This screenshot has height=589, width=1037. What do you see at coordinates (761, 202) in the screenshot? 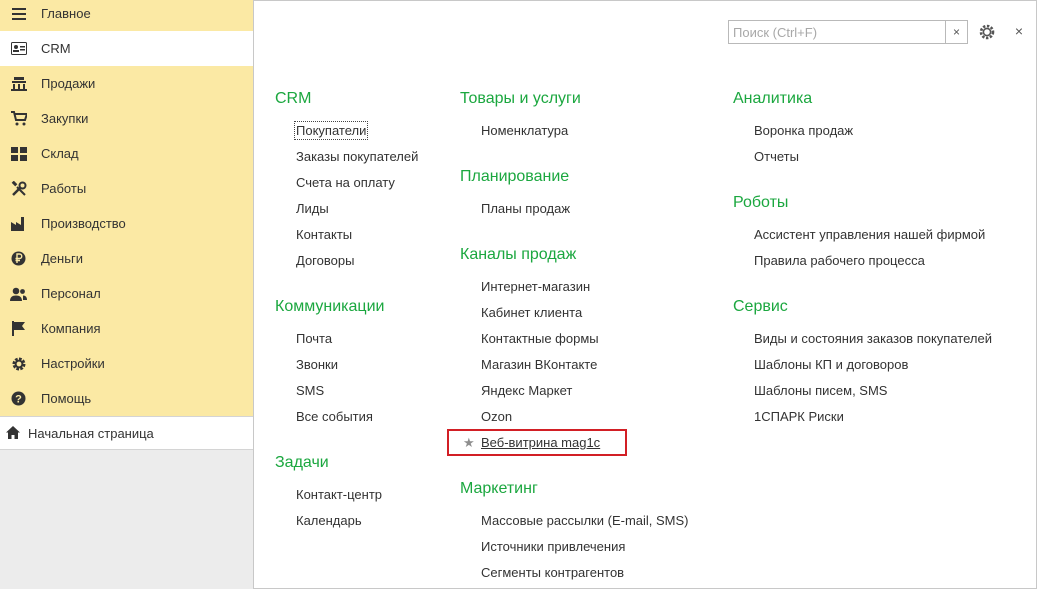
I see `section-title-robots: Роботы` at bounding box center [761, 202].